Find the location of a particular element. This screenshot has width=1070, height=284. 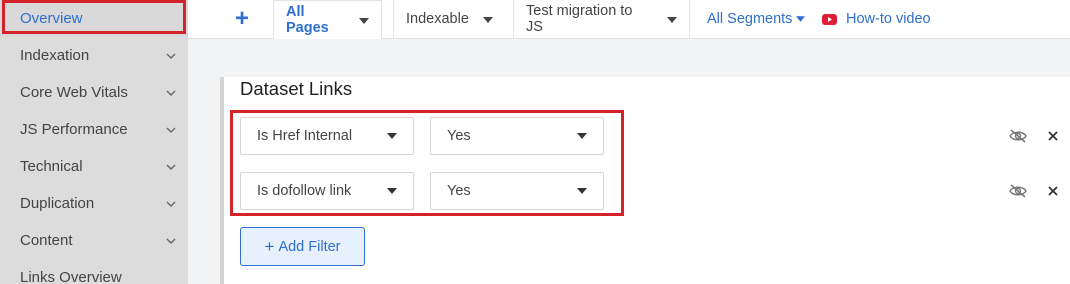

sidebar-item-duplication: Duplication is located at coordinates (94, 203).